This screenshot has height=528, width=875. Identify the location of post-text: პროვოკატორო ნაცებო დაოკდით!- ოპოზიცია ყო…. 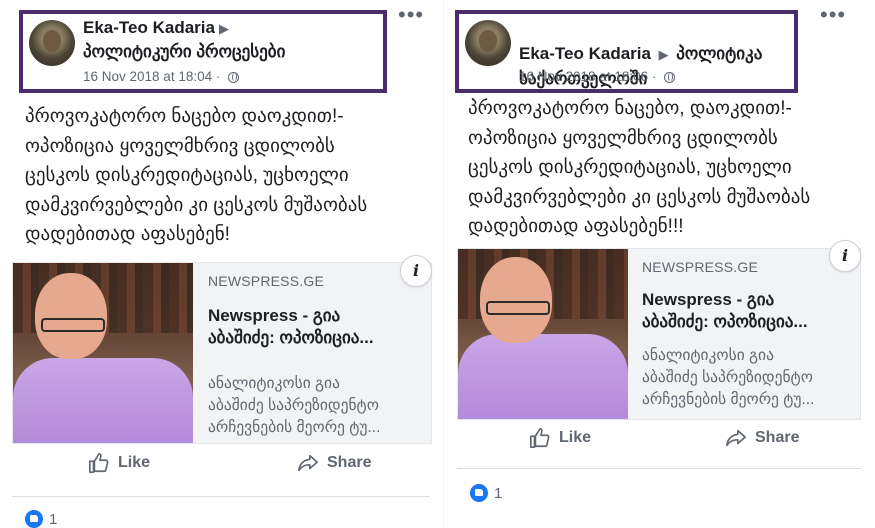
(196, 175).